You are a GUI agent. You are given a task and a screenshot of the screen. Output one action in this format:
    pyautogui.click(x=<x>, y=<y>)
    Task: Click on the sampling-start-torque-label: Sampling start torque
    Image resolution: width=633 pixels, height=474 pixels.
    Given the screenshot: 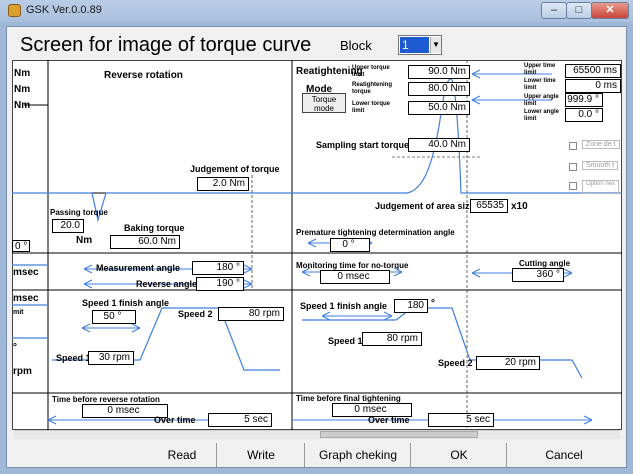 What is the action you would take?
    pyautogui.click(x=363, y=145)
    